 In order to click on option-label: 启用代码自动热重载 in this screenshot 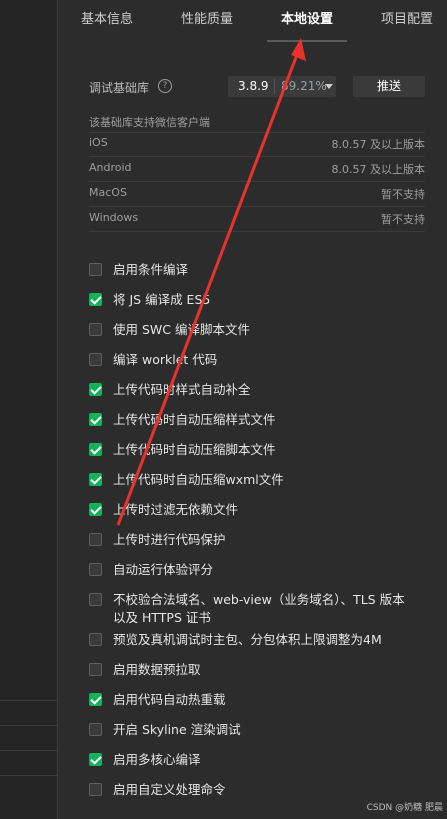, I will do `click(169, 699)`.